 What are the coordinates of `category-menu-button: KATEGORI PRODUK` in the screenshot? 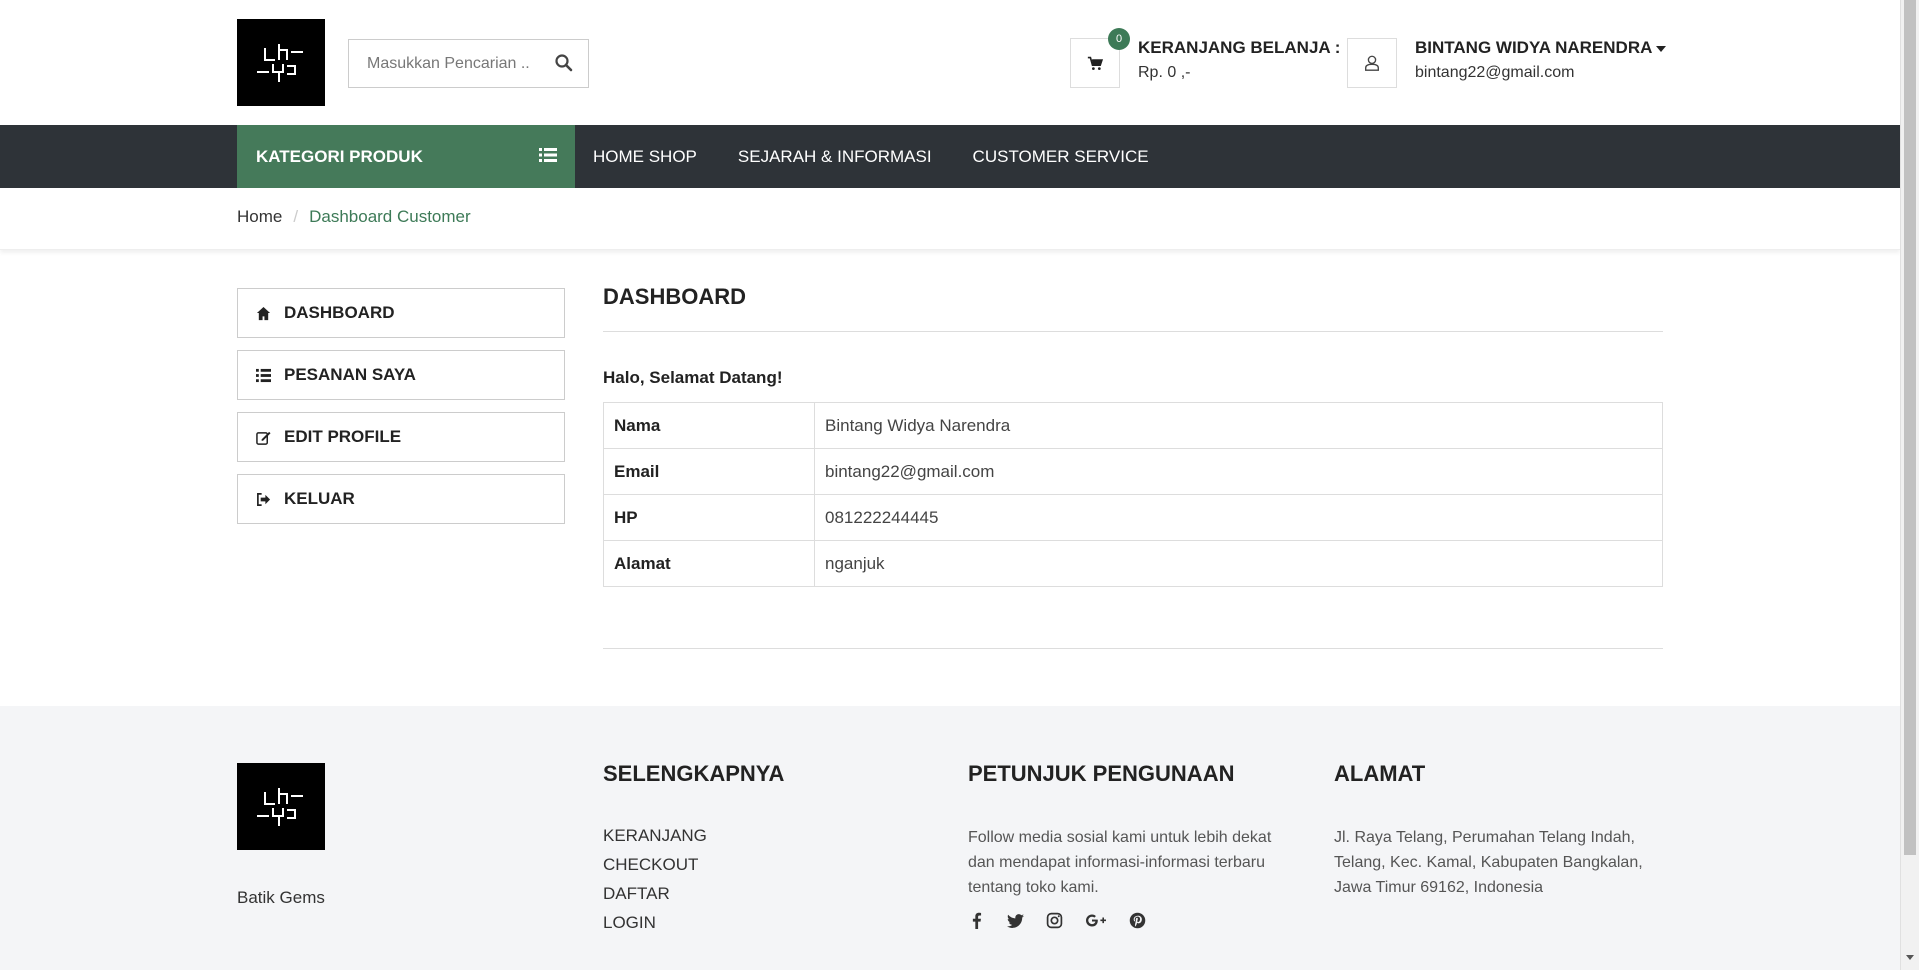 It's located at (406, 156).